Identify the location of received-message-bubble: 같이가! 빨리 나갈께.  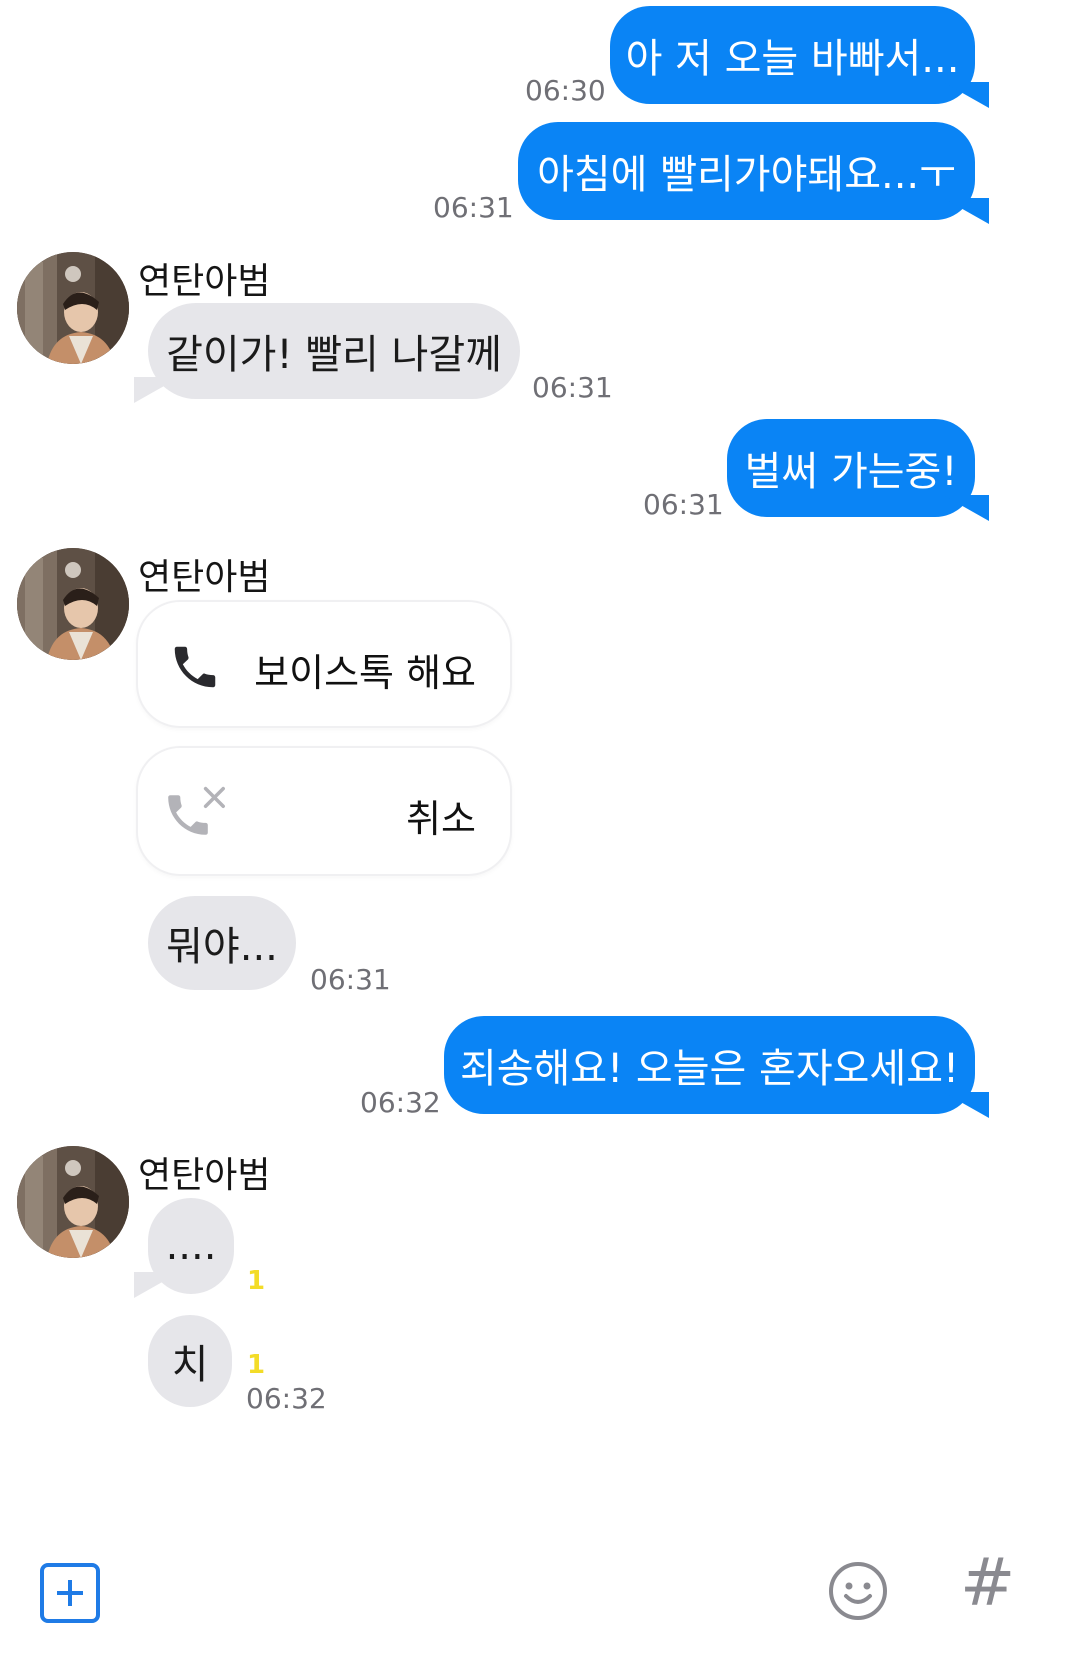
(327, 353).